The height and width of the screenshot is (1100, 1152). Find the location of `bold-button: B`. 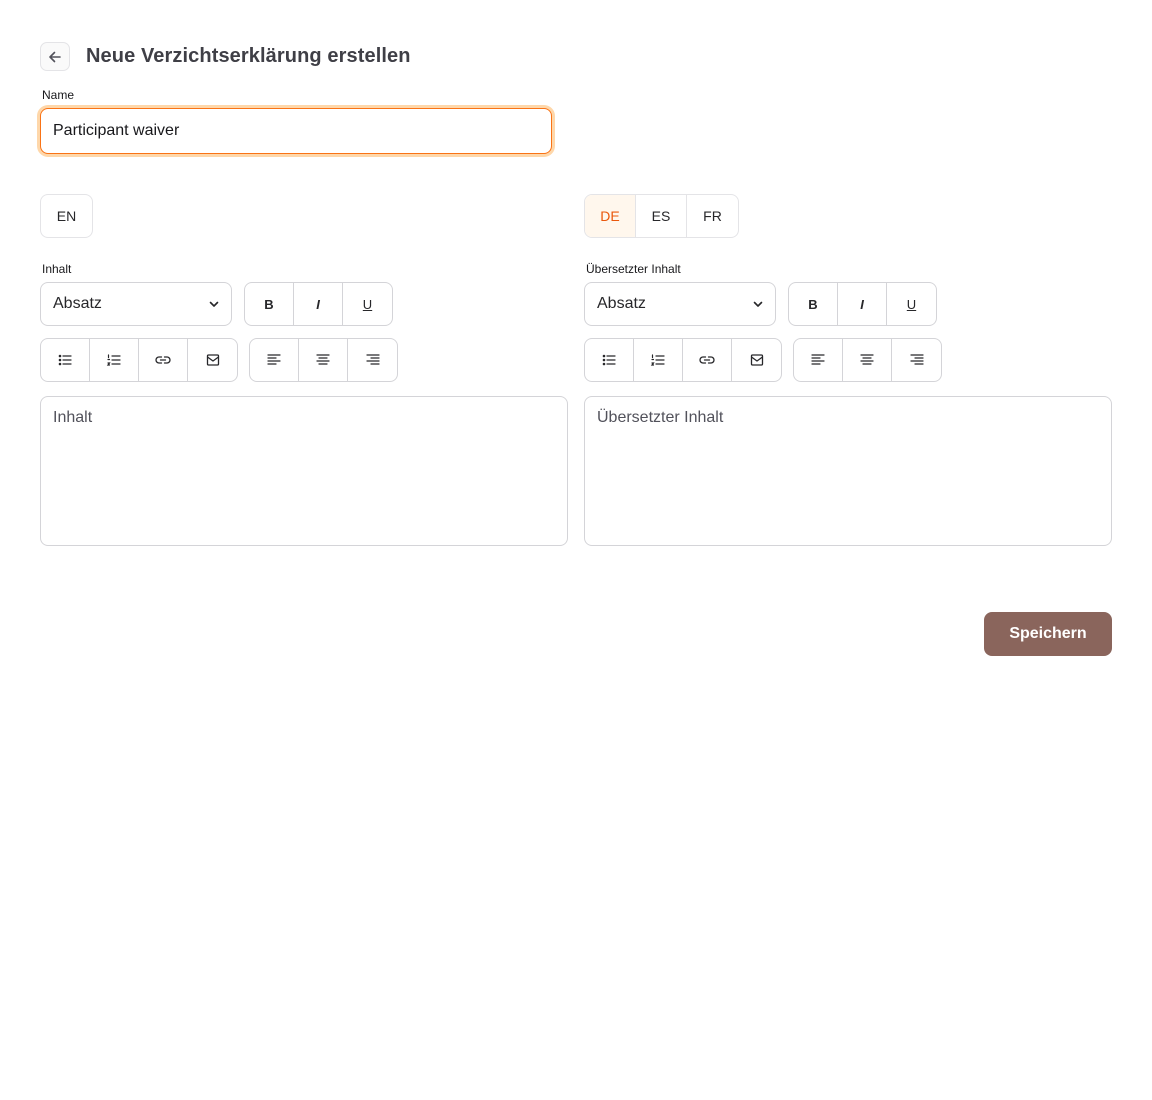

bold-button: B is located at coordinates (269, 304).